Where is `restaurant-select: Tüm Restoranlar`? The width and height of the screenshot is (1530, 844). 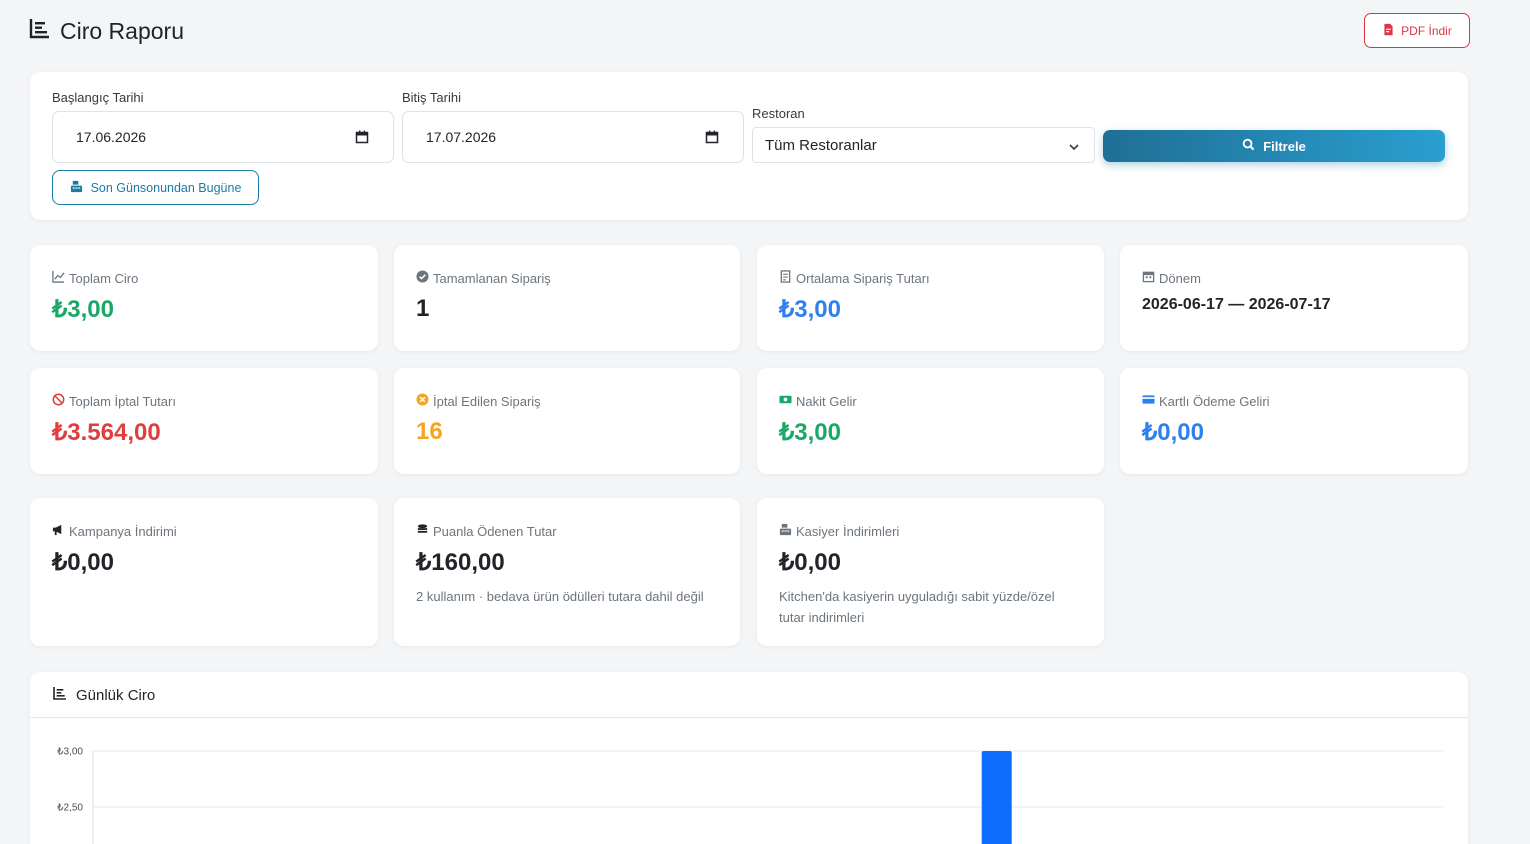 restaurant-select: Tüm Restoranlar is located at coordinates (923, 145).